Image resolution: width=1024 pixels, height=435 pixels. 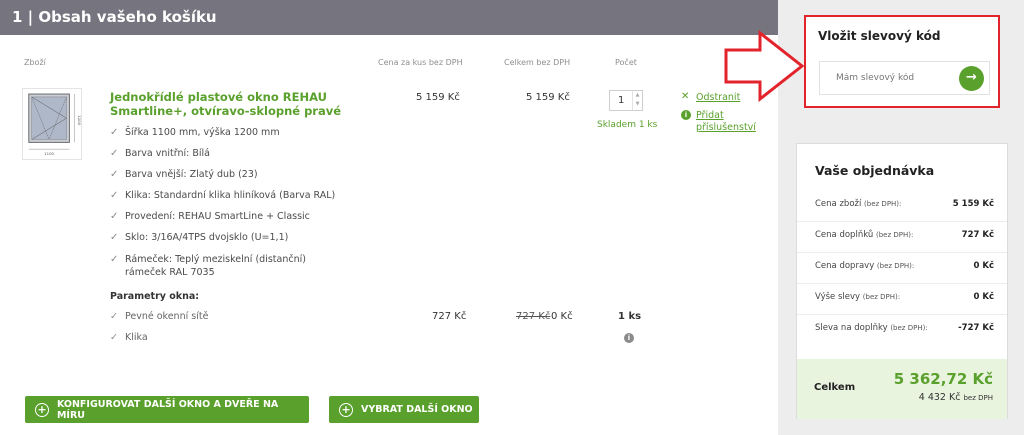 I want to click on arrow-right-icon: →, so click(x=971, y=77).